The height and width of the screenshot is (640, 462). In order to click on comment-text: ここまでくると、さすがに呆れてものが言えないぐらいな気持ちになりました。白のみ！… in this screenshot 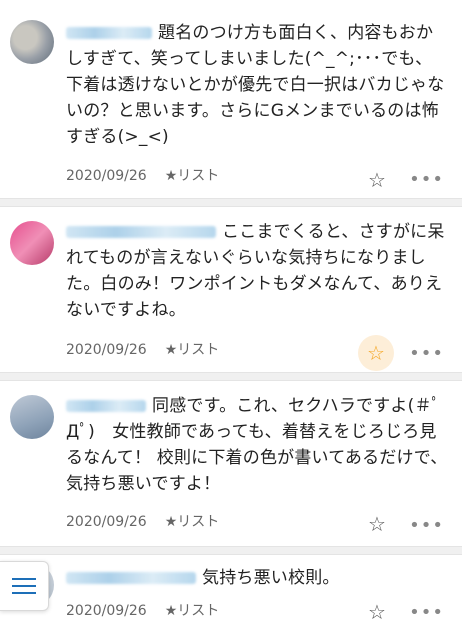, I will do `click(255, 271)`.